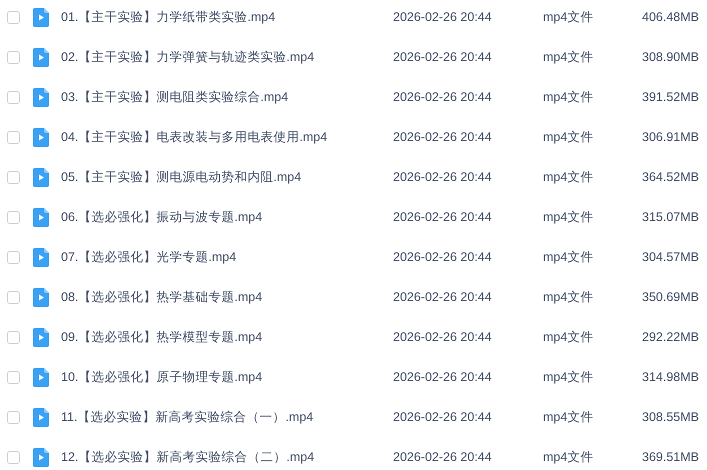  Describe the element at coordinates (227, 417) in the screenshot. I see `file-name: 11.【选必实验】新高考实验综合（一）.mp4` at that location.